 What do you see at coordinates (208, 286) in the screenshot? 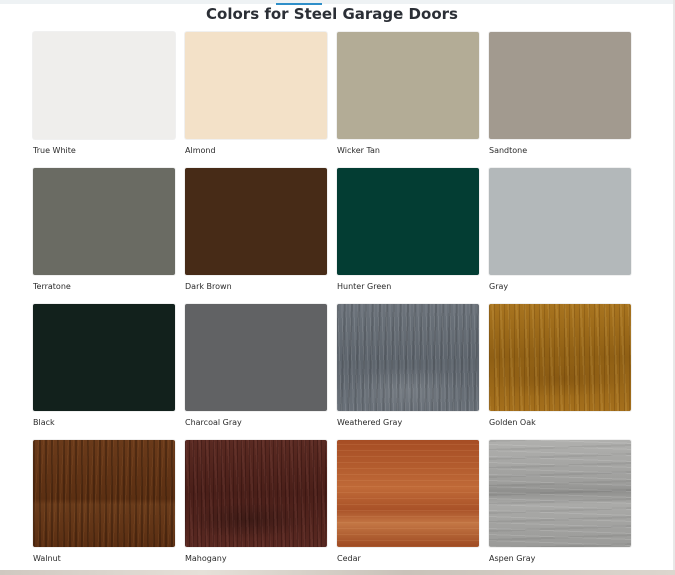
I see `swatch-label: Dark Brown` at bounding box center [208, 286].